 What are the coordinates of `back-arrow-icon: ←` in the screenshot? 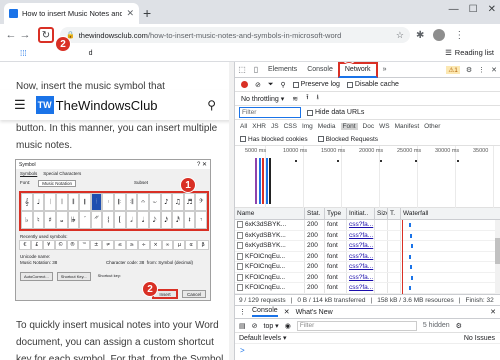 It's located at (11, 35).